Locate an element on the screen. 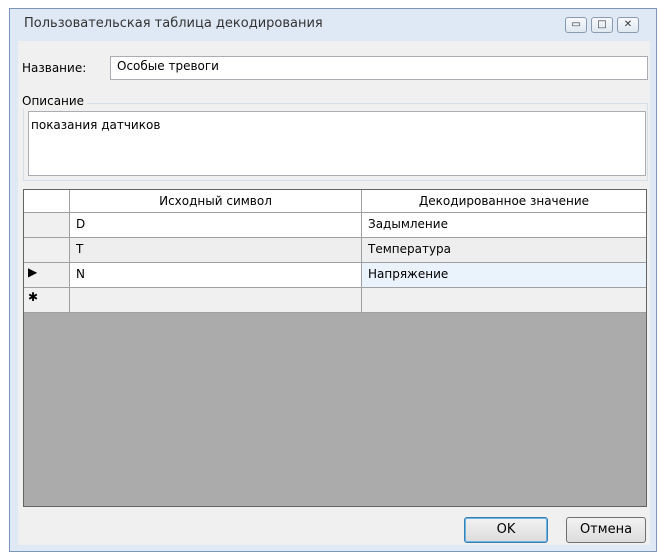 Image resolution: width=660 pixels, height=558 pixels. source-symbol-cell: D is located at coordinates (216, 225).